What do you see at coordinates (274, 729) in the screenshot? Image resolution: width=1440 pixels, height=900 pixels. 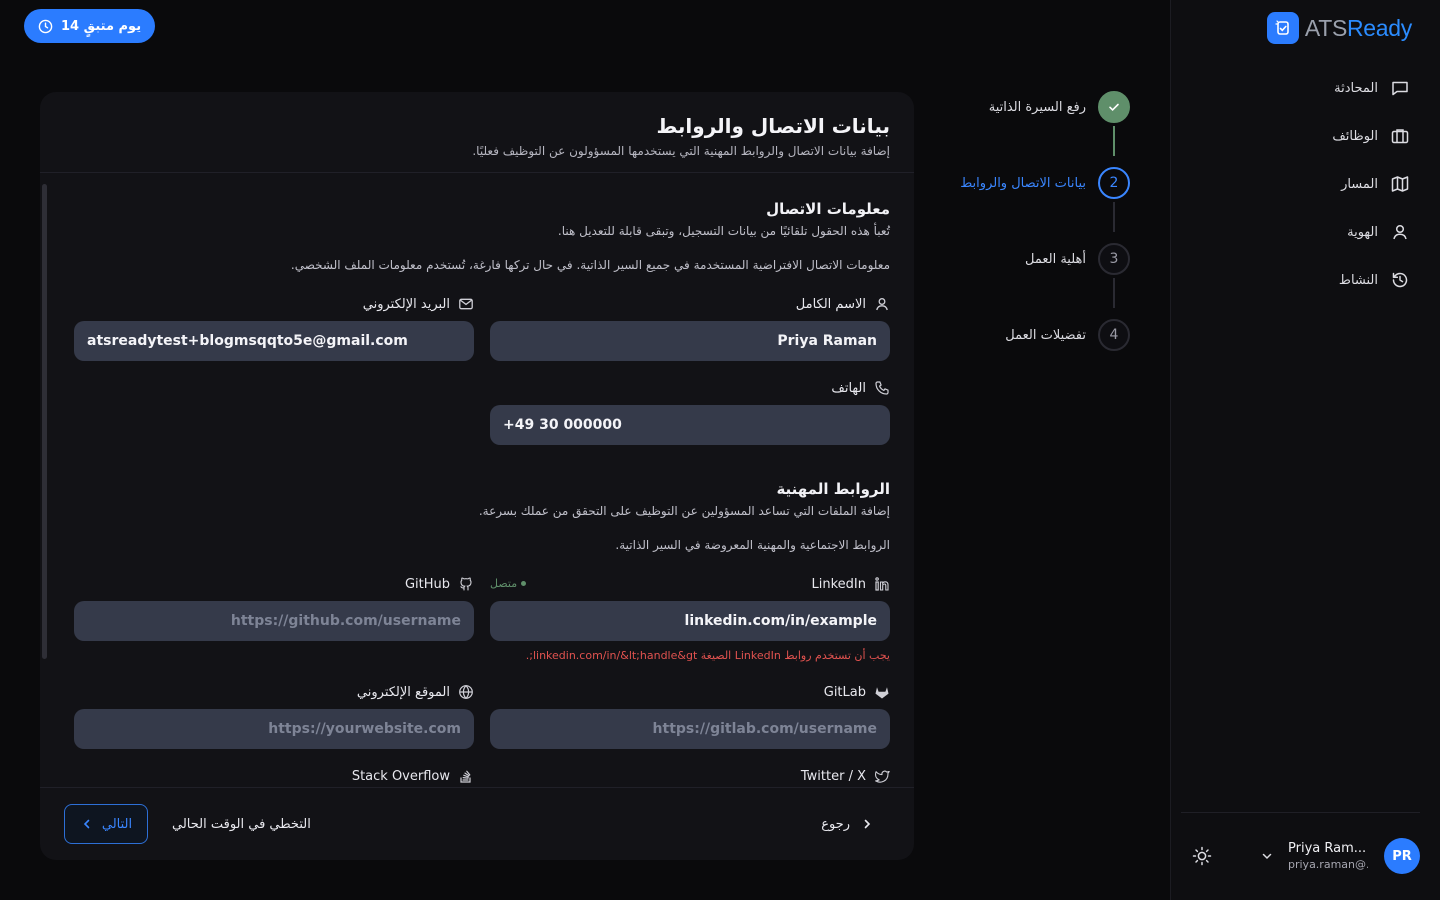 I see `website-input` at bounding box center [274, 729].